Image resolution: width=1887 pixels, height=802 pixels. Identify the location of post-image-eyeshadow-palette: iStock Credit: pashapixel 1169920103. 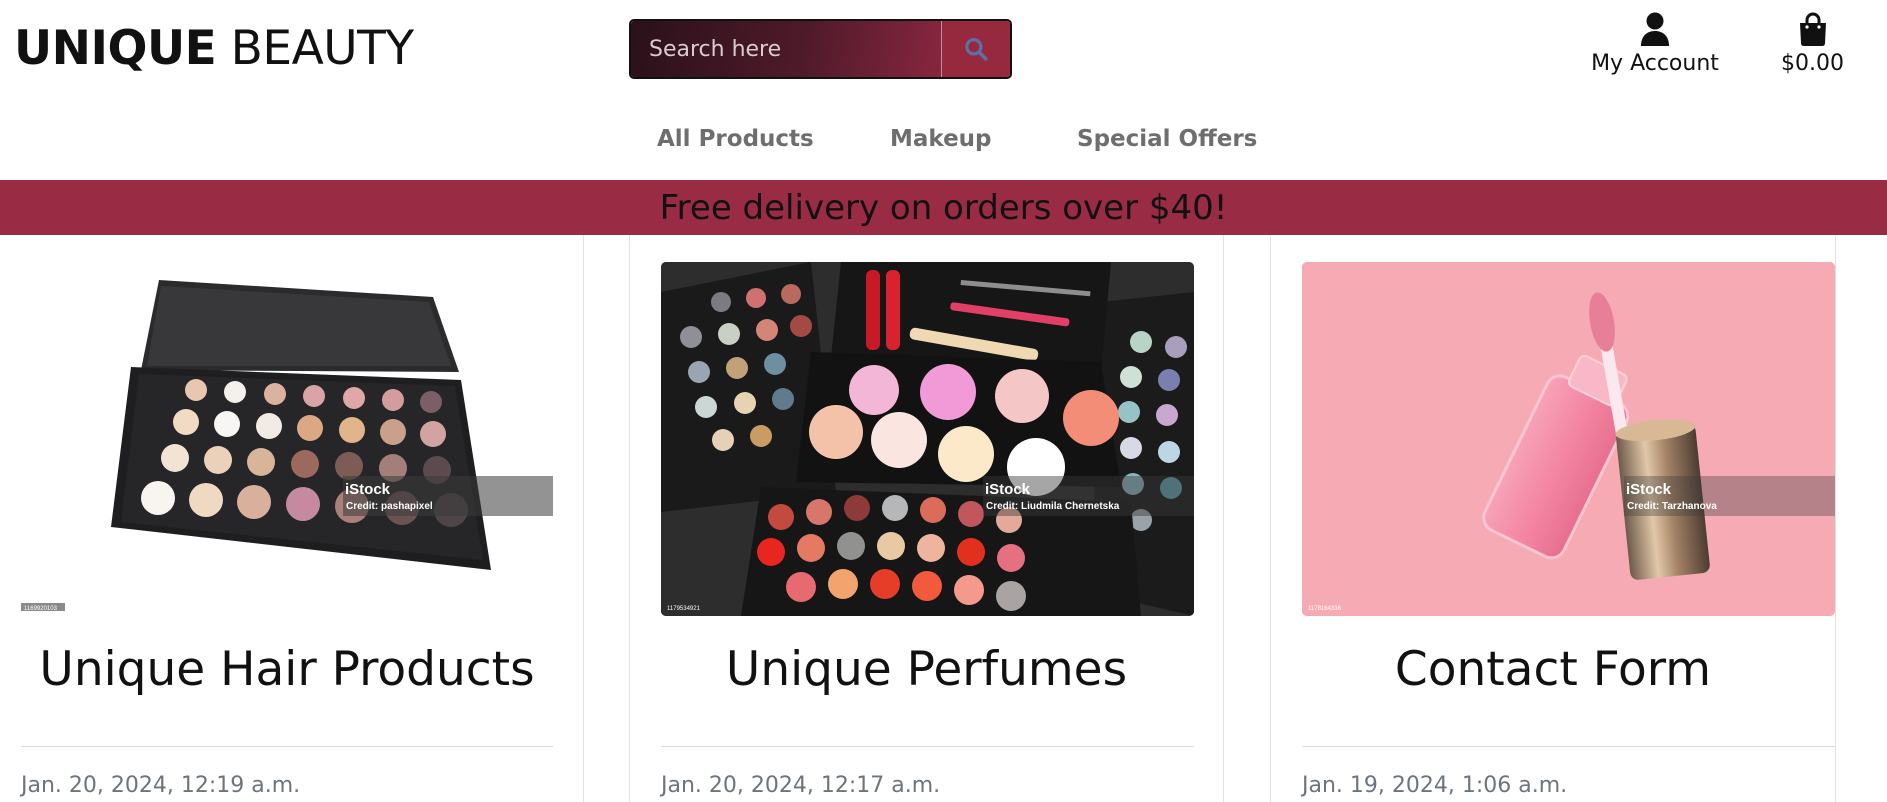
(287, 439).